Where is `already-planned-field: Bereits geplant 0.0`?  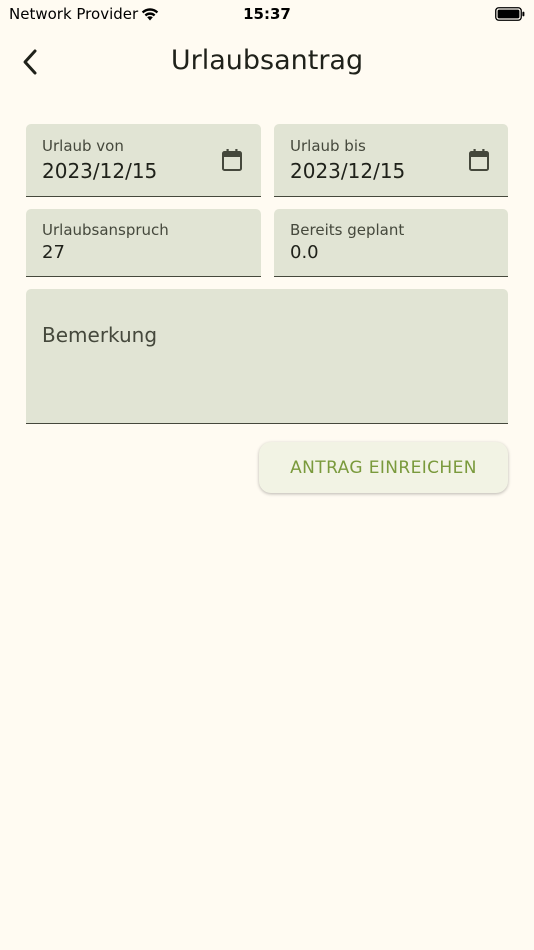
already-planned-field: Bereits geplant 0.0 is located at coordinates (391, 243).